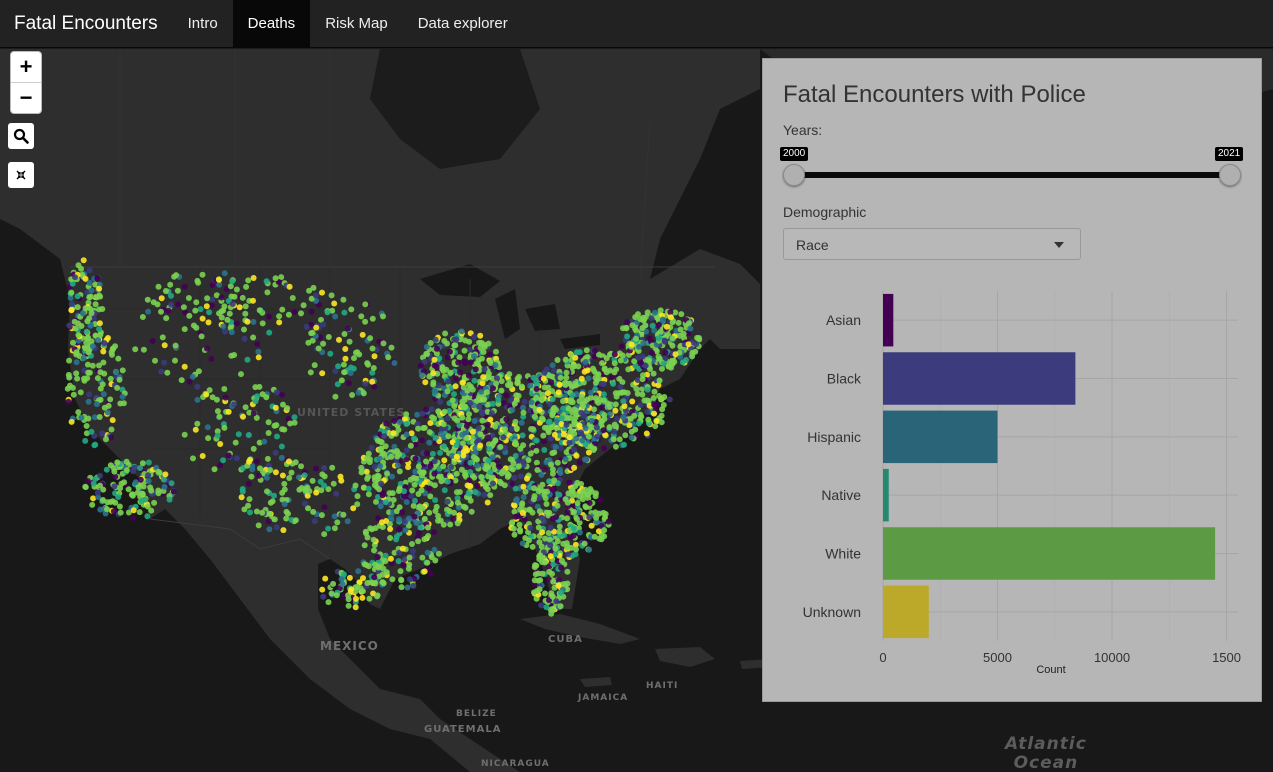  Describe the element at coordinates (463, 23) in the screenshot. I see `tab-data-explorer: Data explorer` at that location.